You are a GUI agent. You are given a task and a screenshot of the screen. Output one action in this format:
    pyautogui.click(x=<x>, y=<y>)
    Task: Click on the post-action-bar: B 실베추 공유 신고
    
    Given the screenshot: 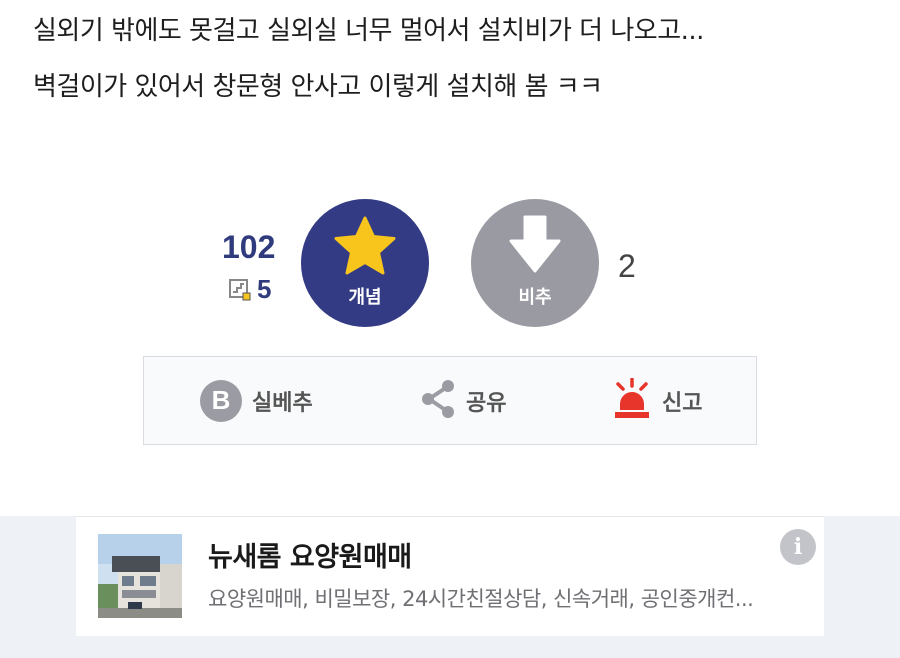 What is the action you would take?
    pyautogui.click(x=450, y=400)
    